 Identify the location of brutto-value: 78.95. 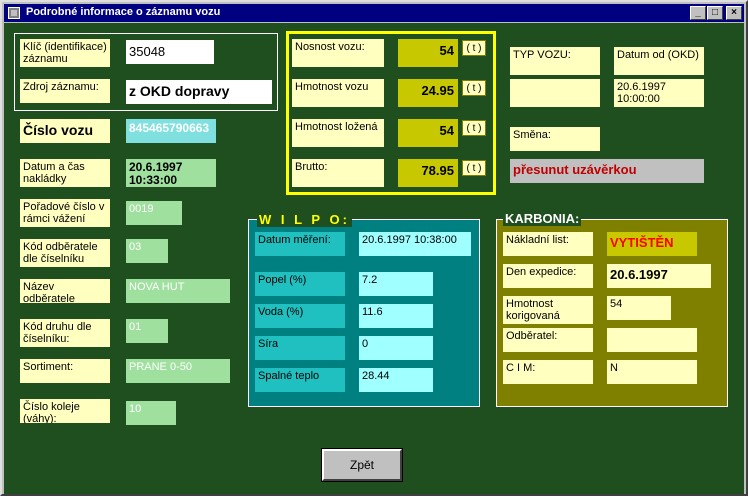
(428, 173).